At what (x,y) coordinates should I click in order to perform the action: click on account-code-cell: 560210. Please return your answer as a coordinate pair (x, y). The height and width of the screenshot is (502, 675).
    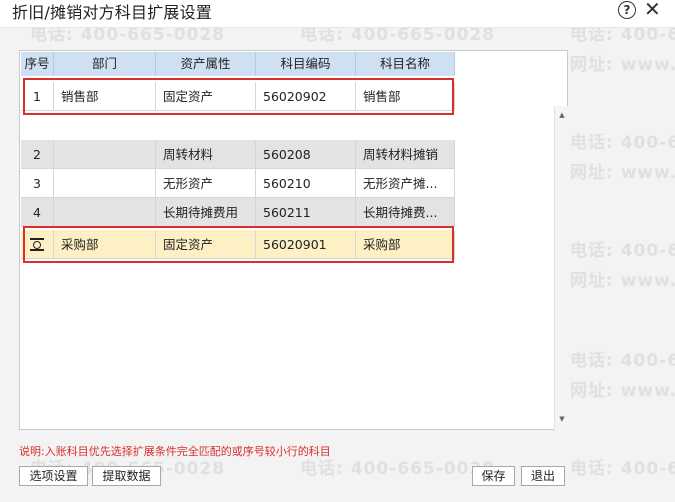
    Looking at the image, I should click on (306, 183).